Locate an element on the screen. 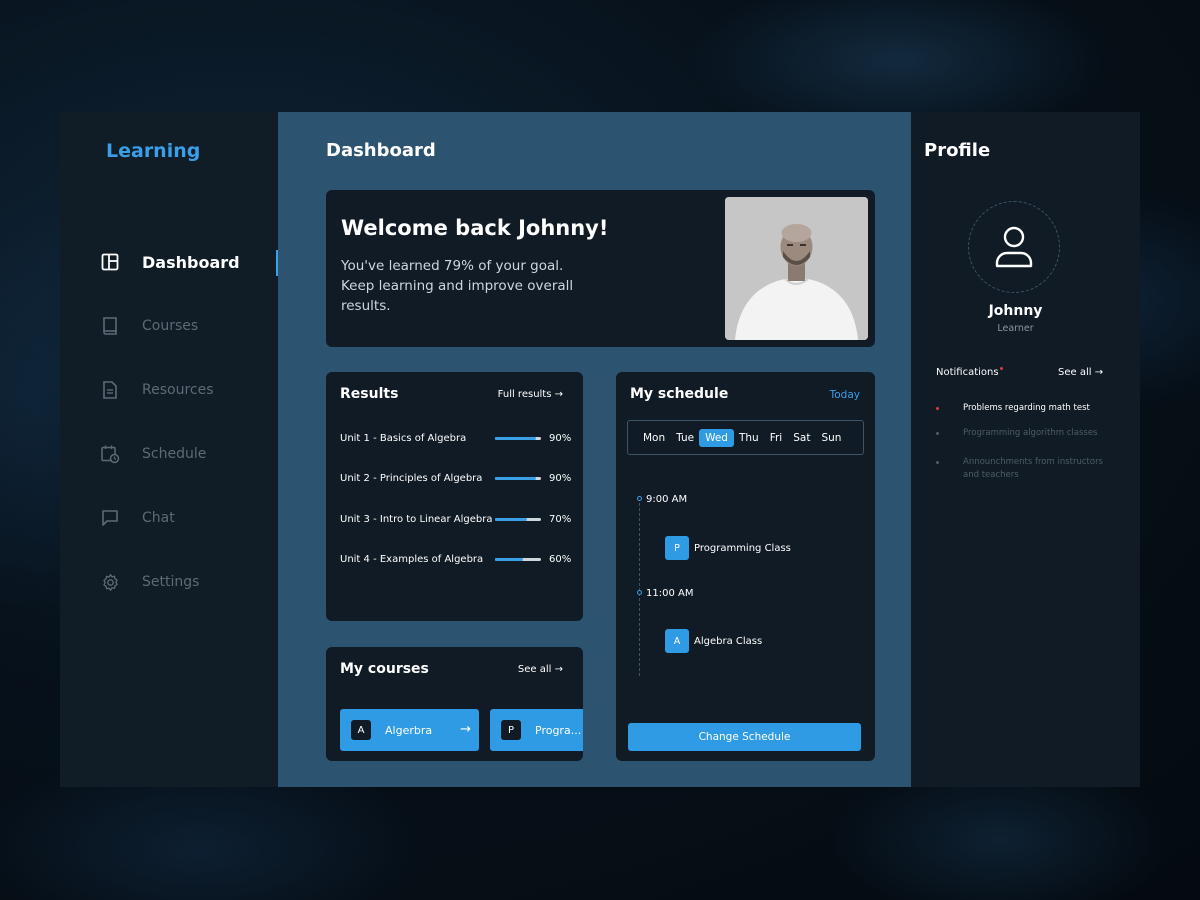 This screenshot has width=1200, height=900. notification-text: Programming algorithm classes is located at coordinates (1030, 433).